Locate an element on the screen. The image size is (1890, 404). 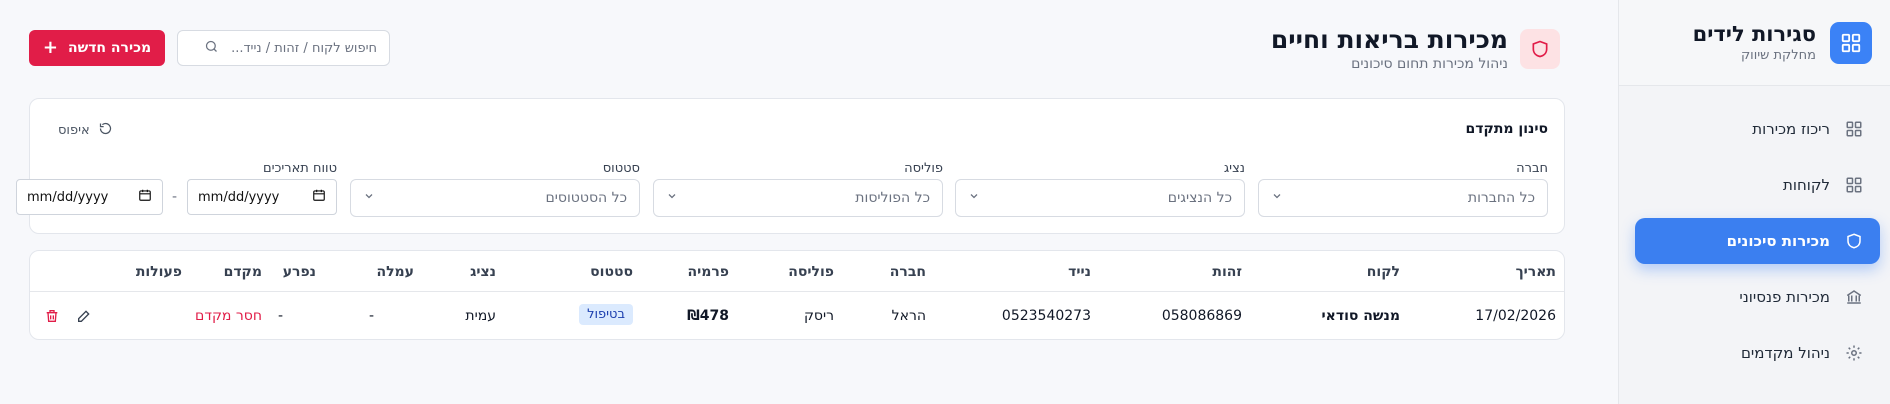
cell-commission: - is located at coordinates (371, 316).